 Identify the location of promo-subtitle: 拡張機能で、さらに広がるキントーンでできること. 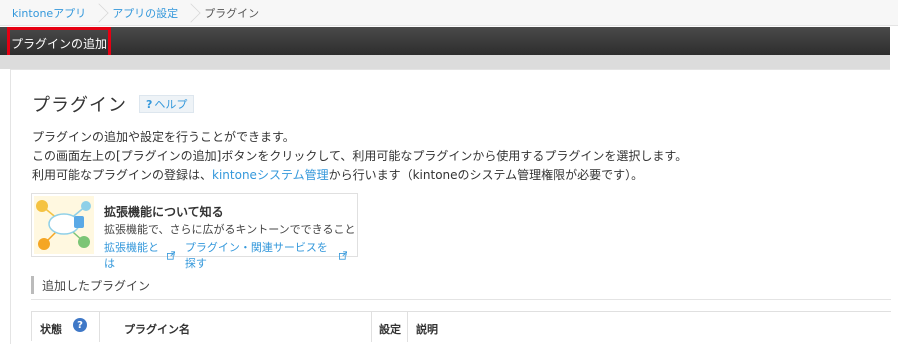
(230, 229).